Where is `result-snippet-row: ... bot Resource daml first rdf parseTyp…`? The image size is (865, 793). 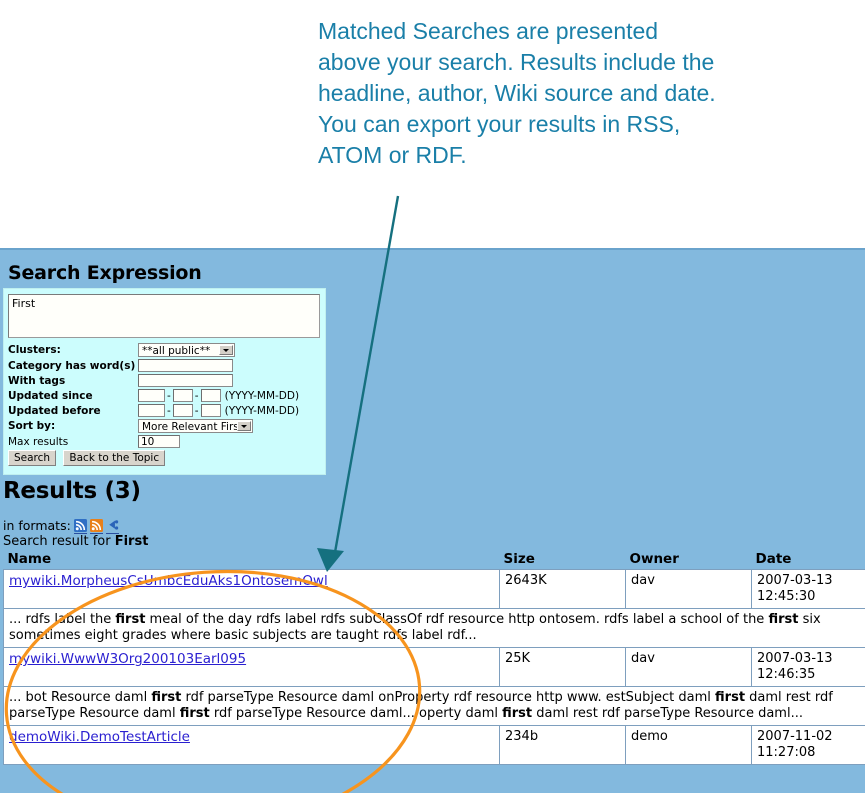 result-snippet-row: ... bot Resource daml first rdf parseTyp… is located at coordinates (434, 706).